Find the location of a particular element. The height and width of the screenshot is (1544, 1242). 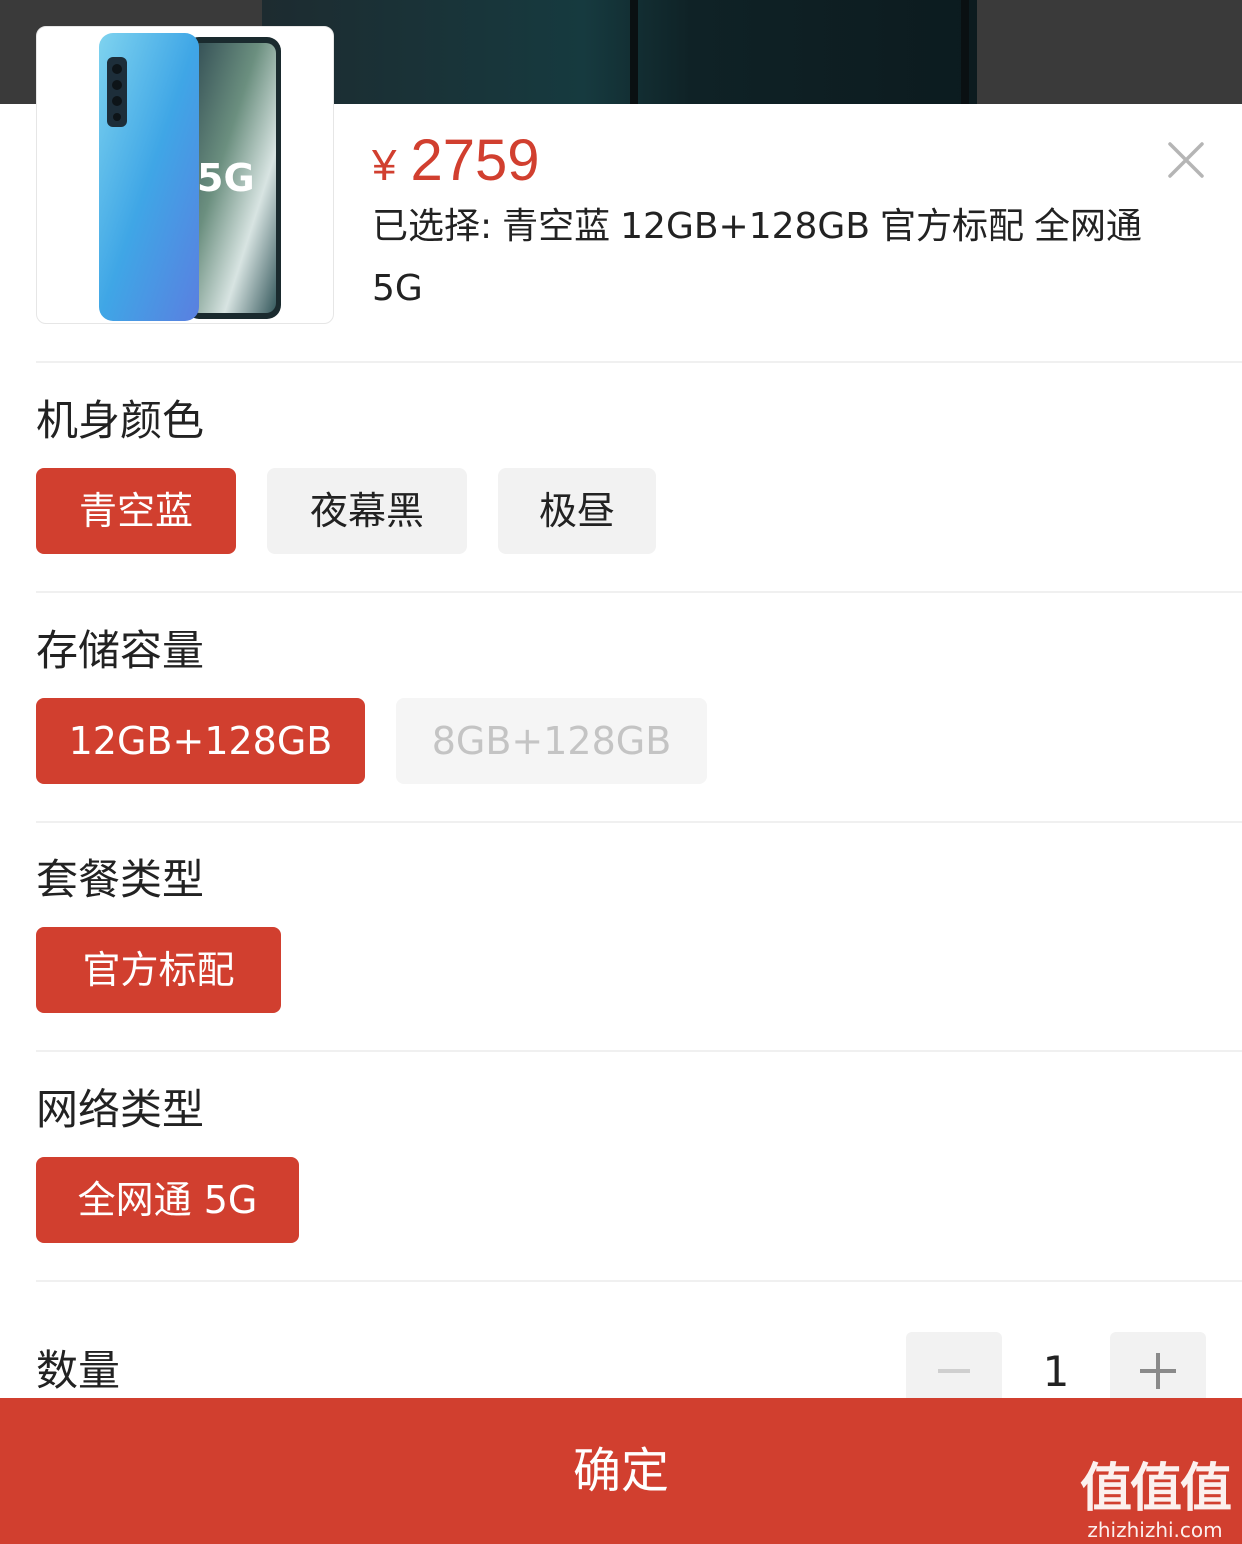

selected-storage: 12GB+128GB is located at coordinates (745, 226).